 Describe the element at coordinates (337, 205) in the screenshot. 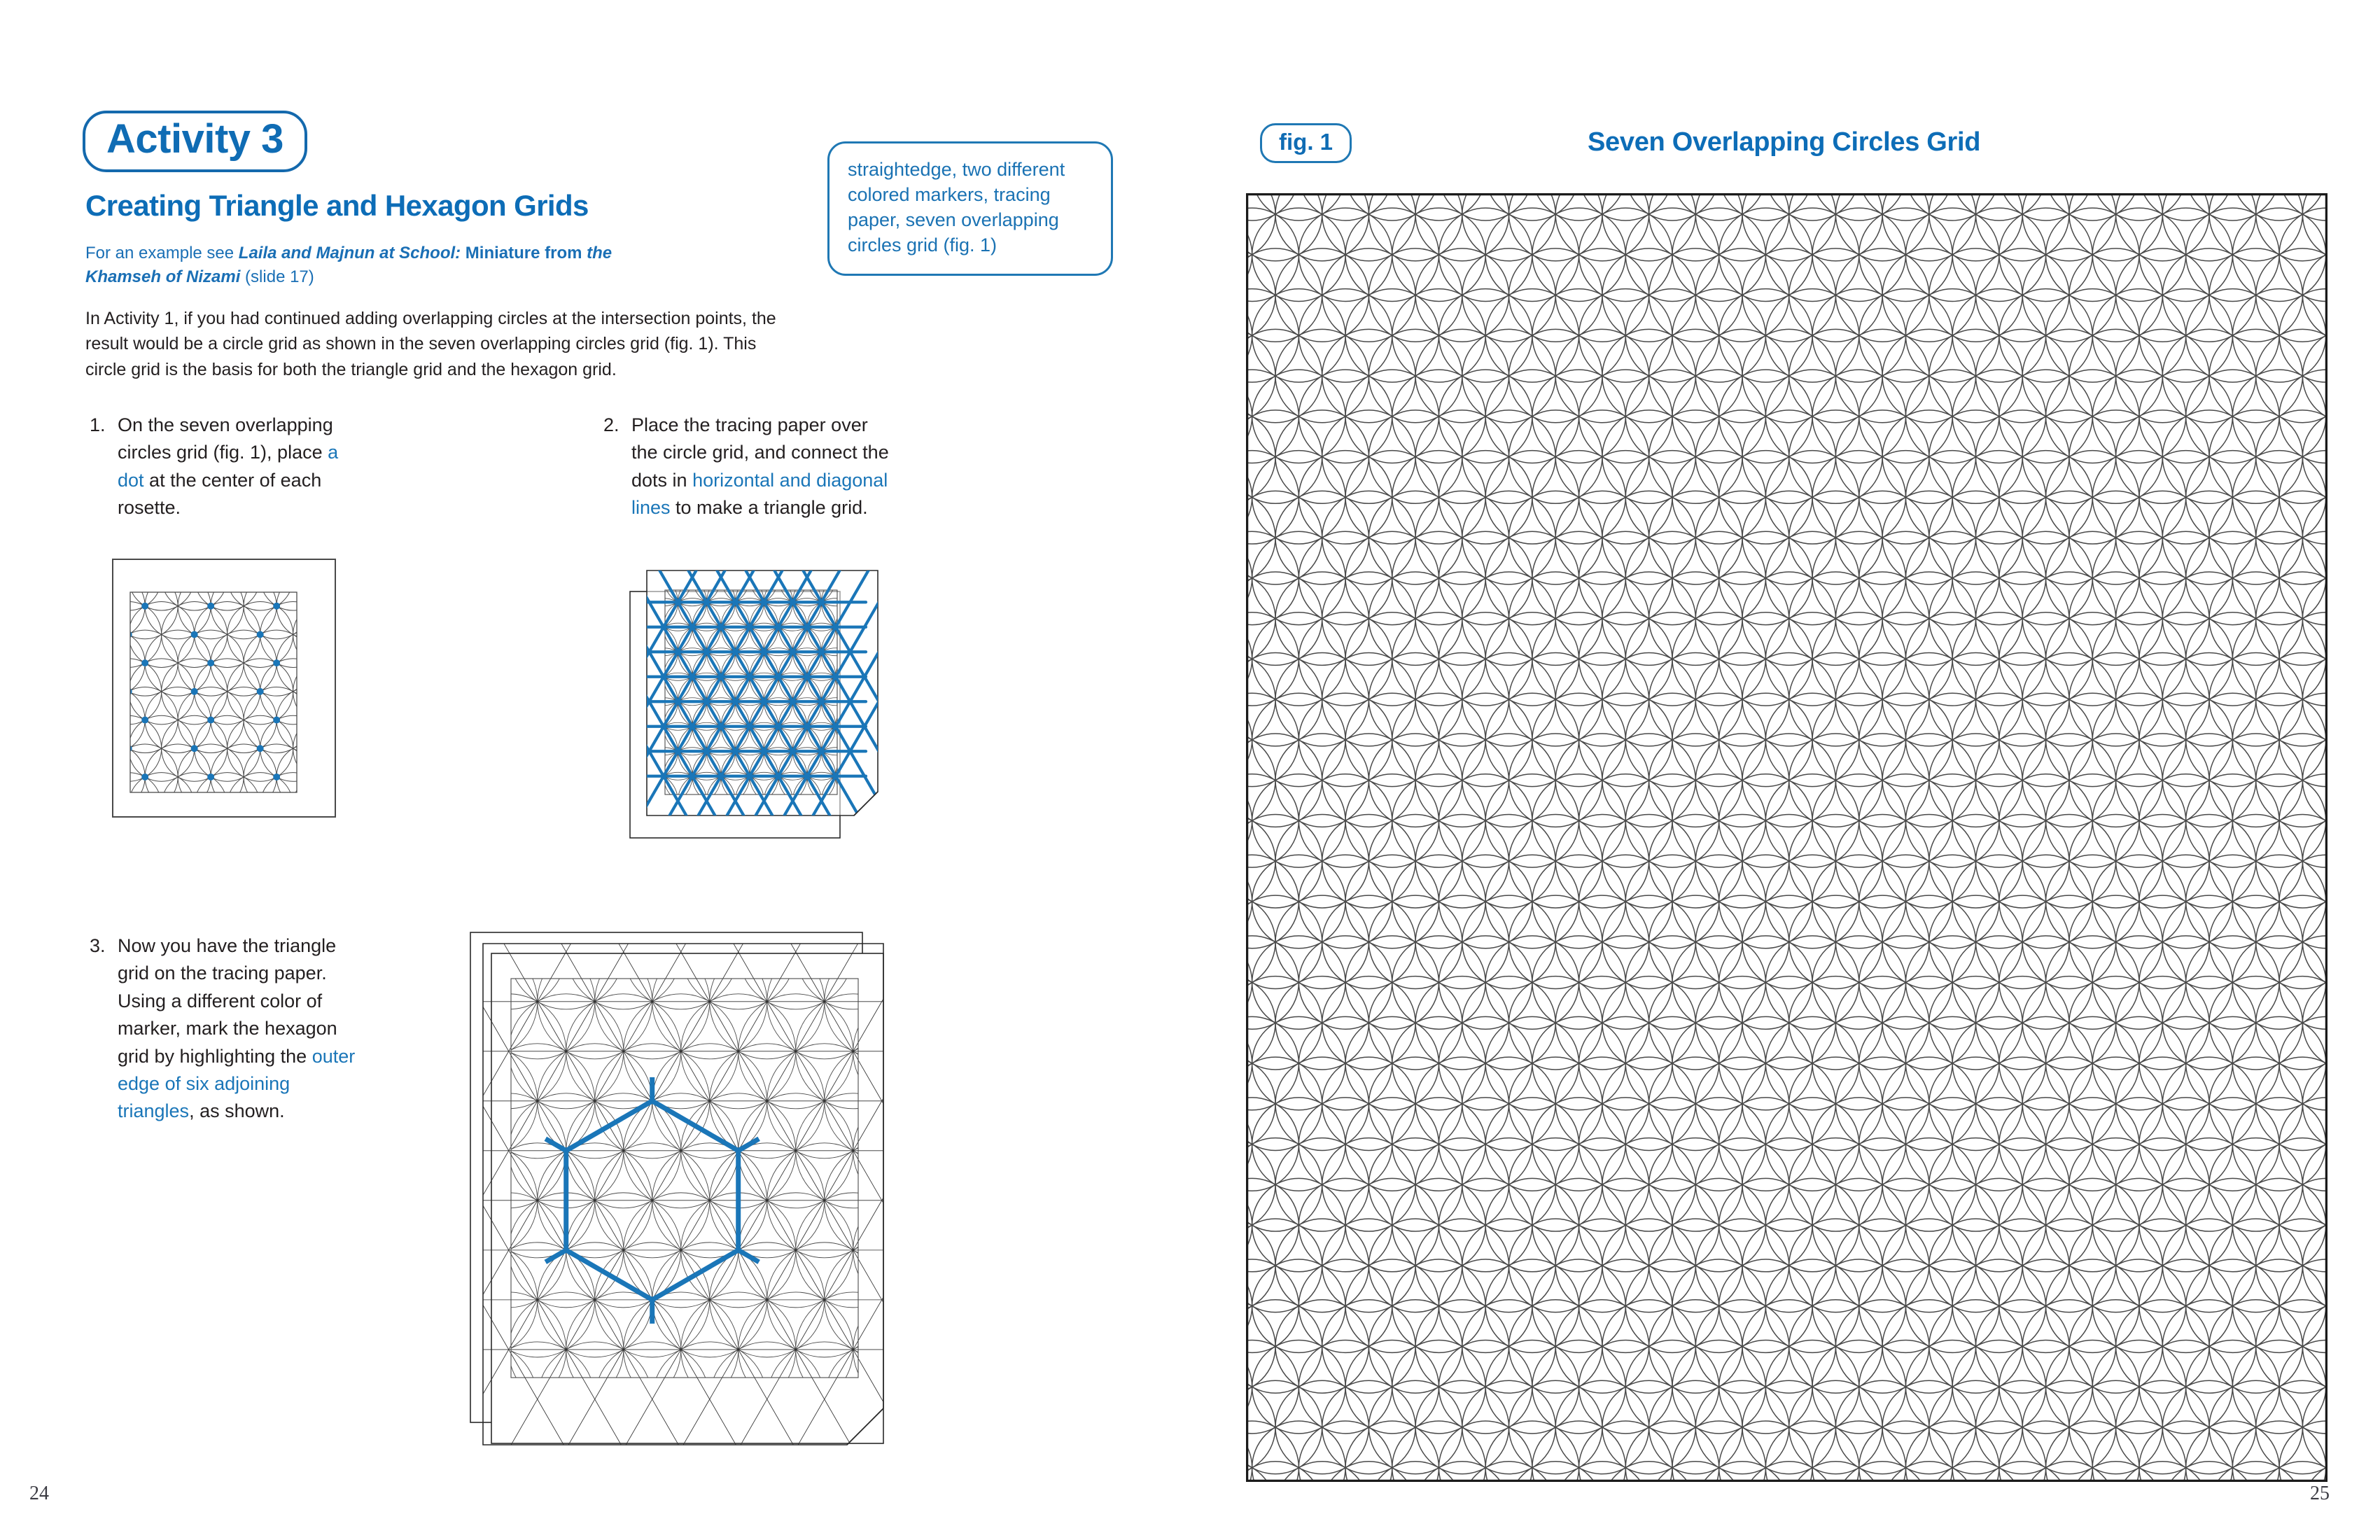

I see `activity-title: Creating Triangle and Hexagon Grids` at that location.